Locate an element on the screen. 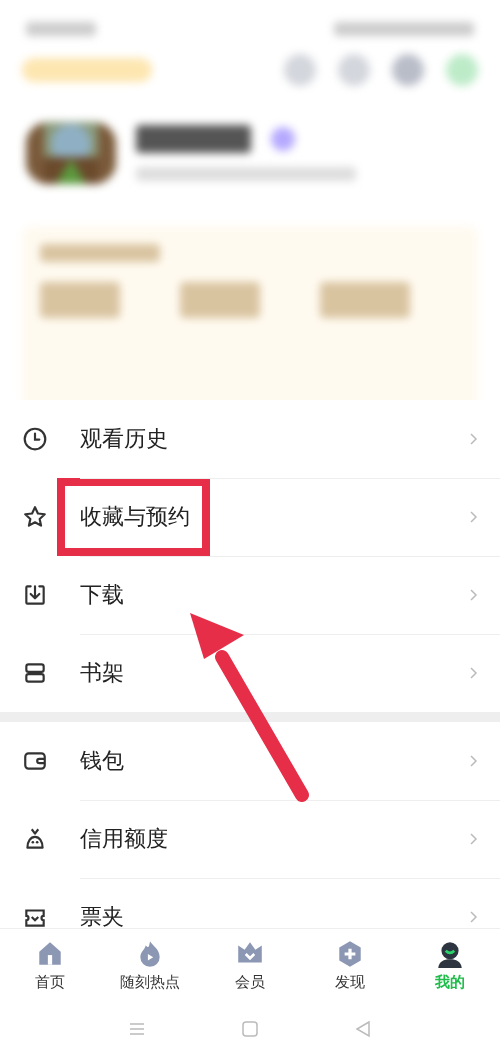  badge-icon-blur is located at coordinates (283, 139).